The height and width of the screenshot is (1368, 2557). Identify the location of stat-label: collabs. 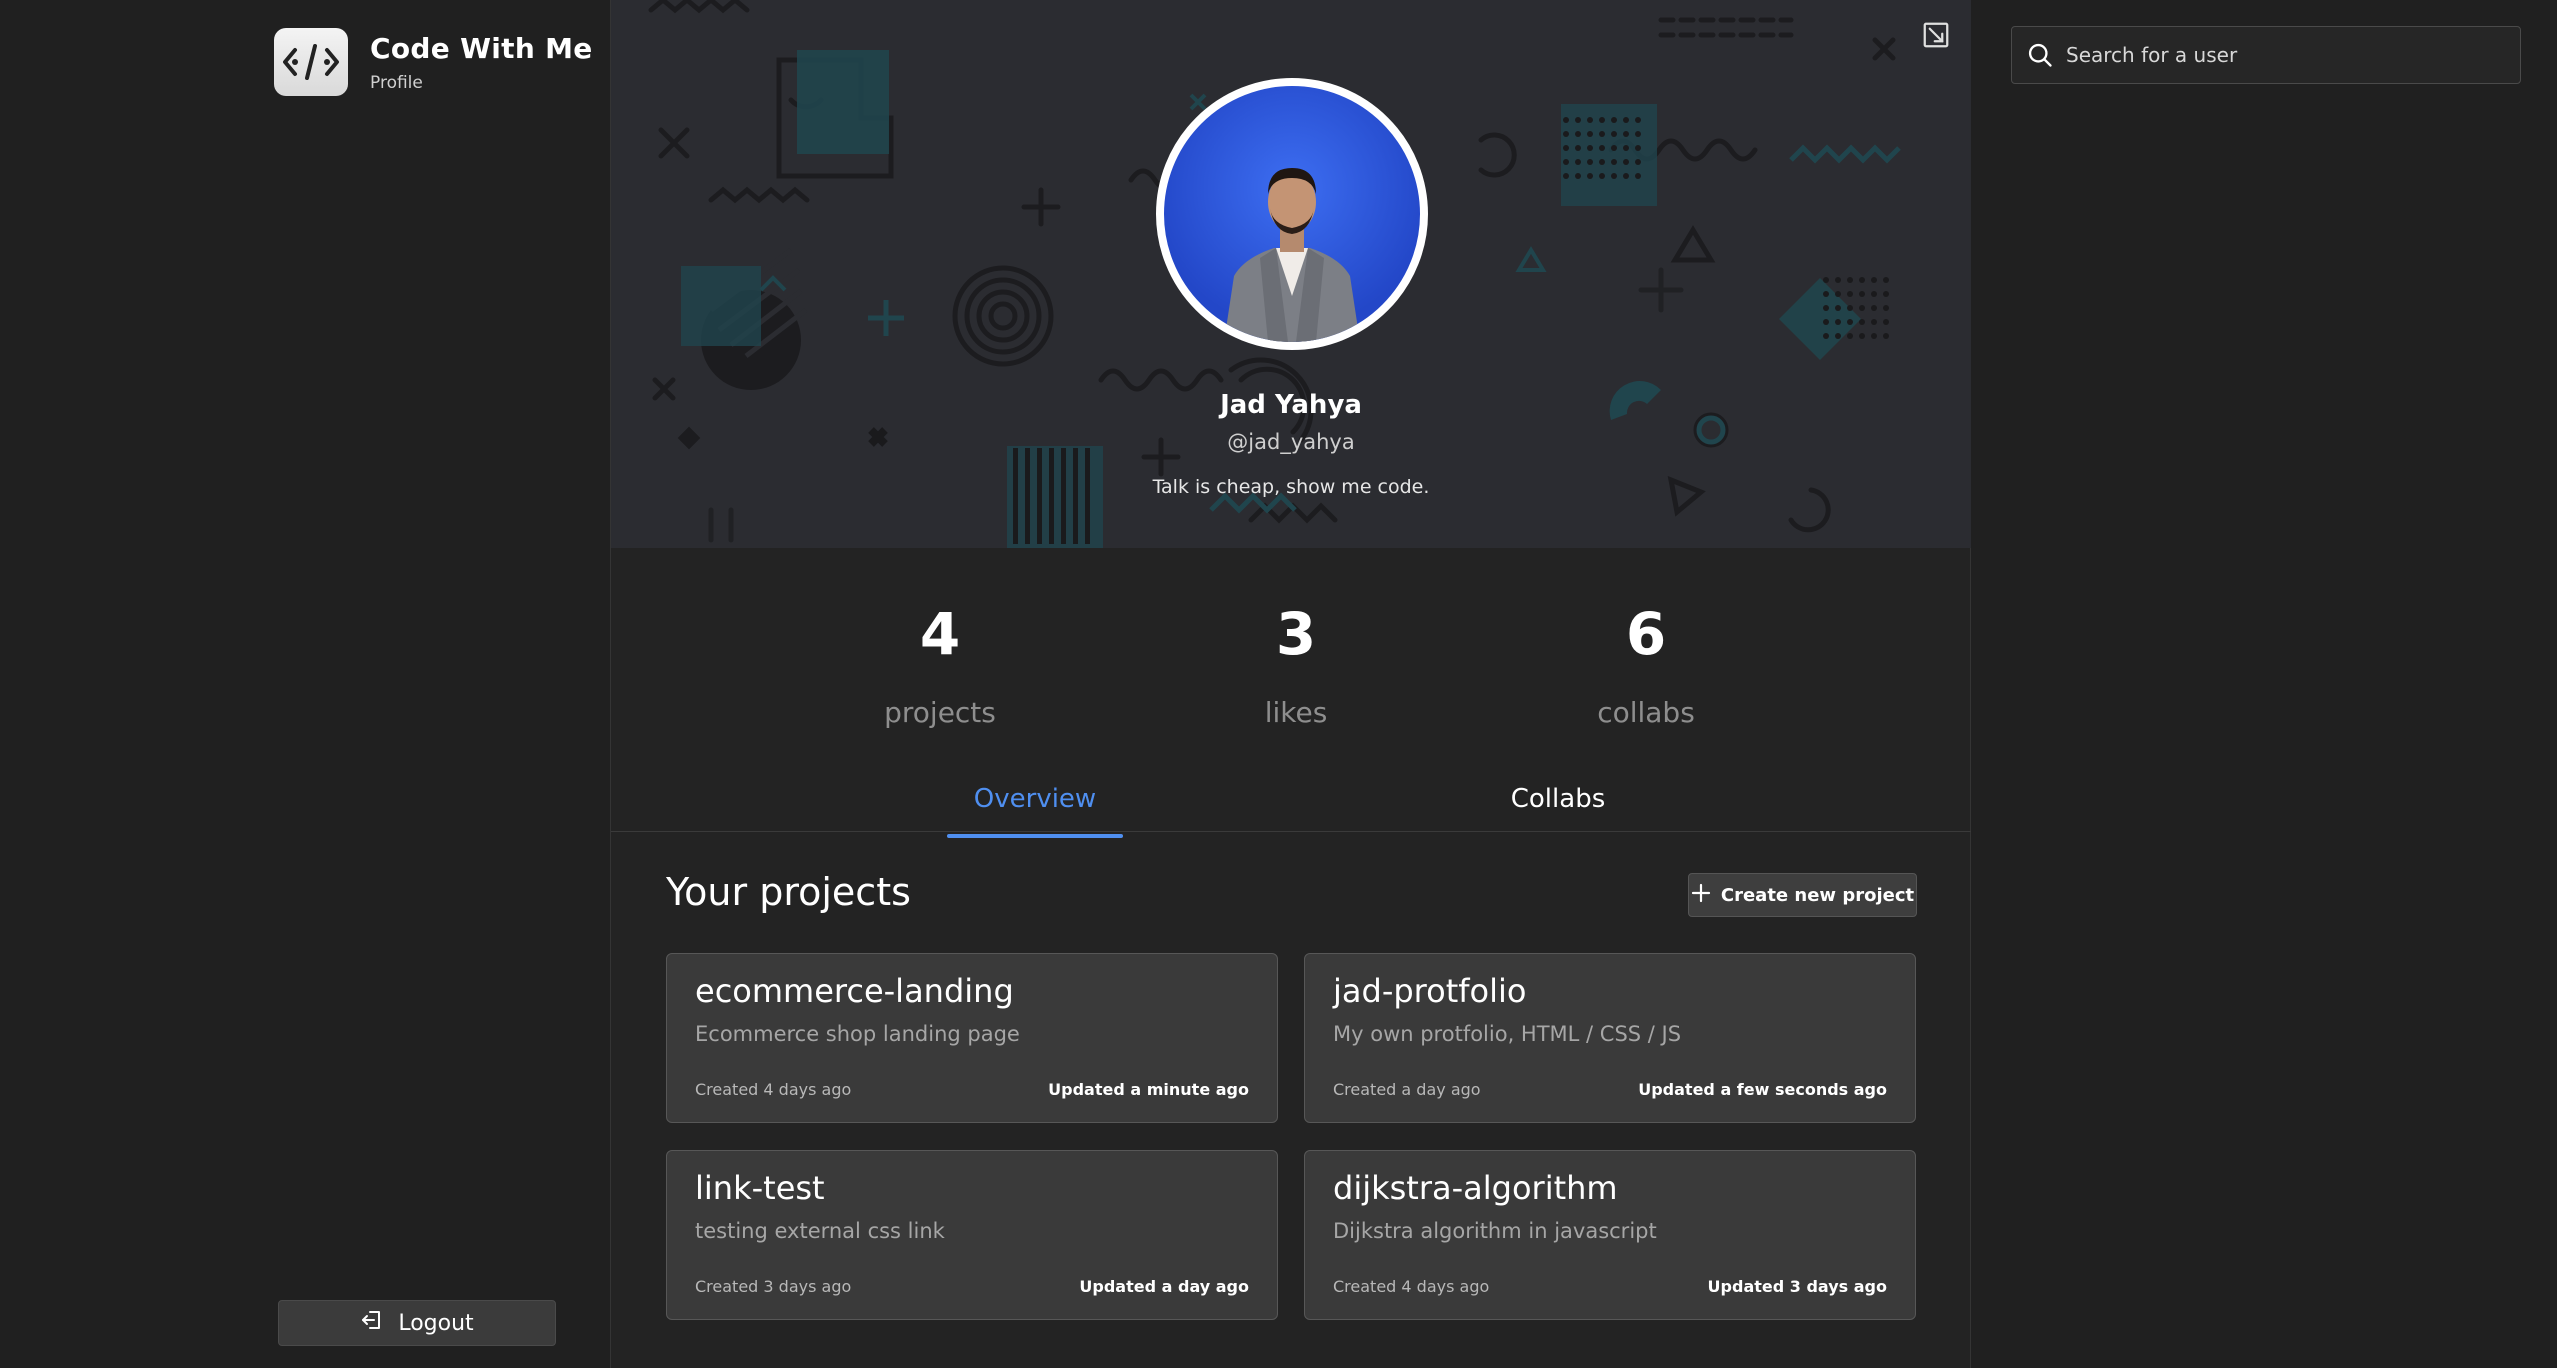
(1646, 712).